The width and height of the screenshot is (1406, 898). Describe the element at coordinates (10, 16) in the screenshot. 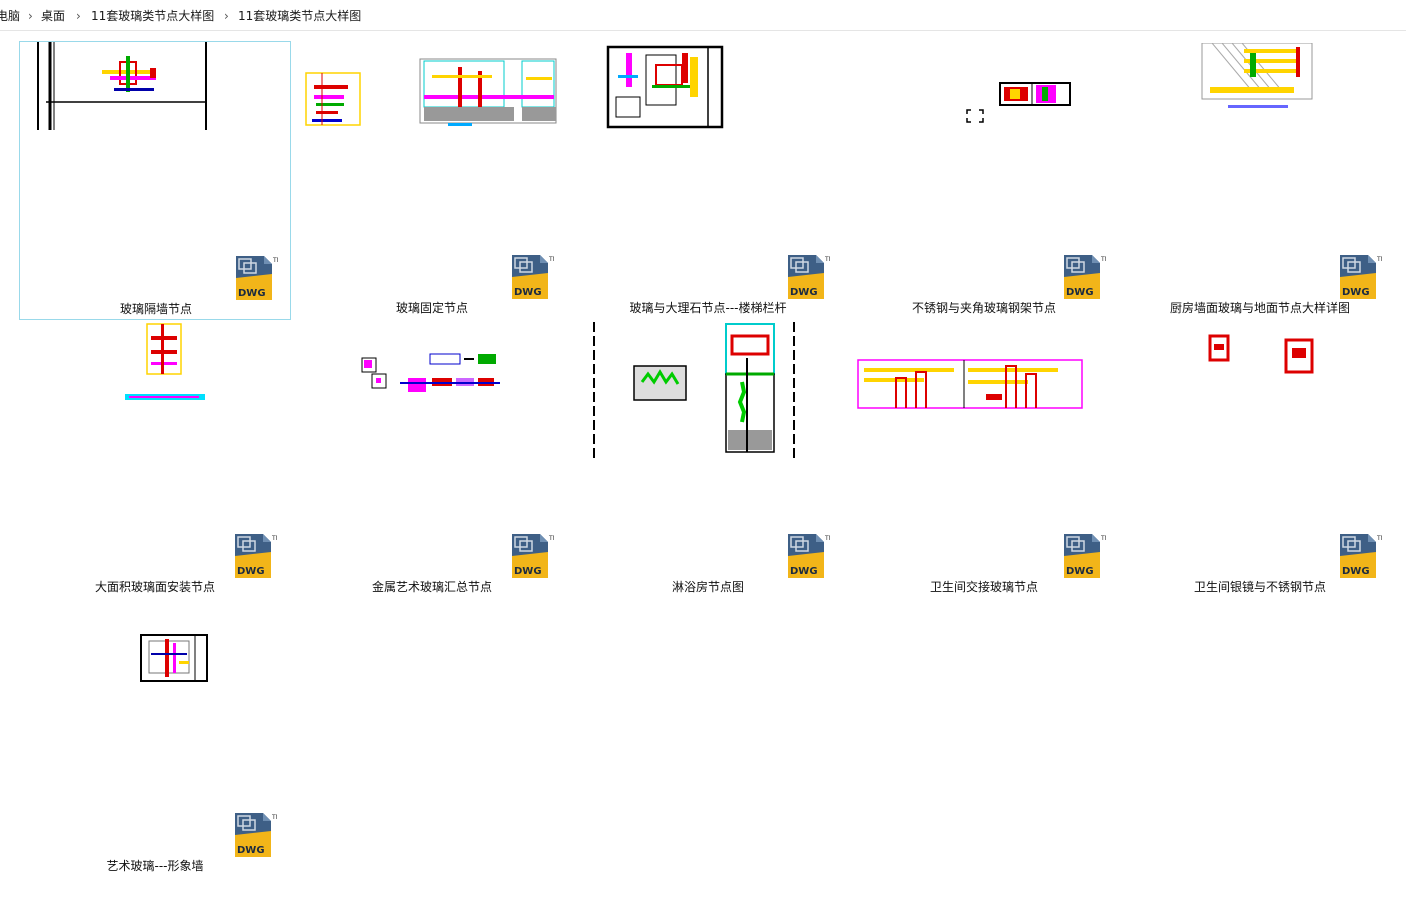

I see `breadcrumb-item-computer: 电脑` at that location.